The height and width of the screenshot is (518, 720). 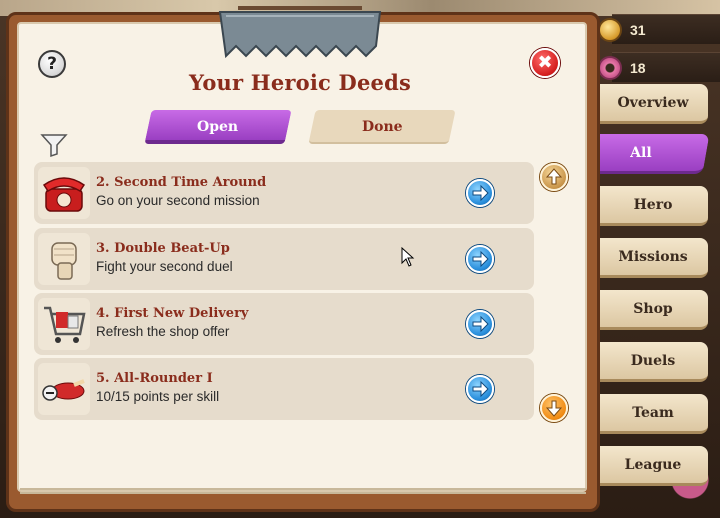 What do you see at coordinates (641, 153) in the screenshot?
I see `side-tab-label: All` at bounding box center [641, 153].